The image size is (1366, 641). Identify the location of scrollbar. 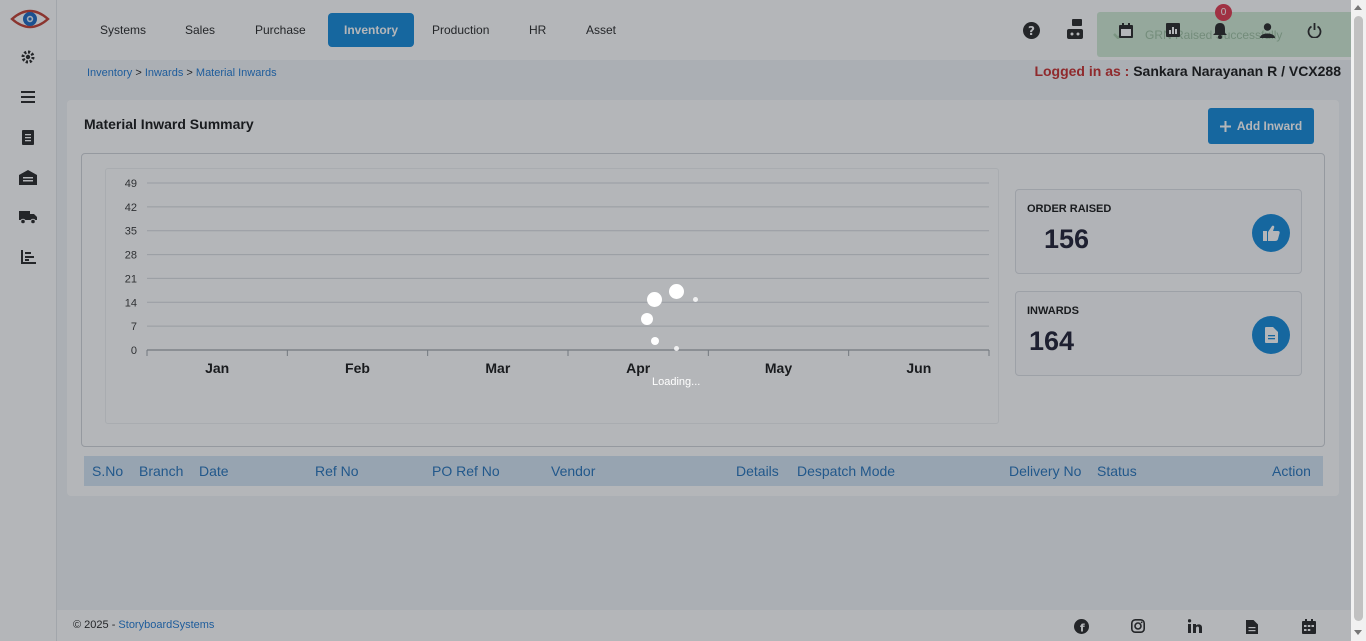
(1358, 320).